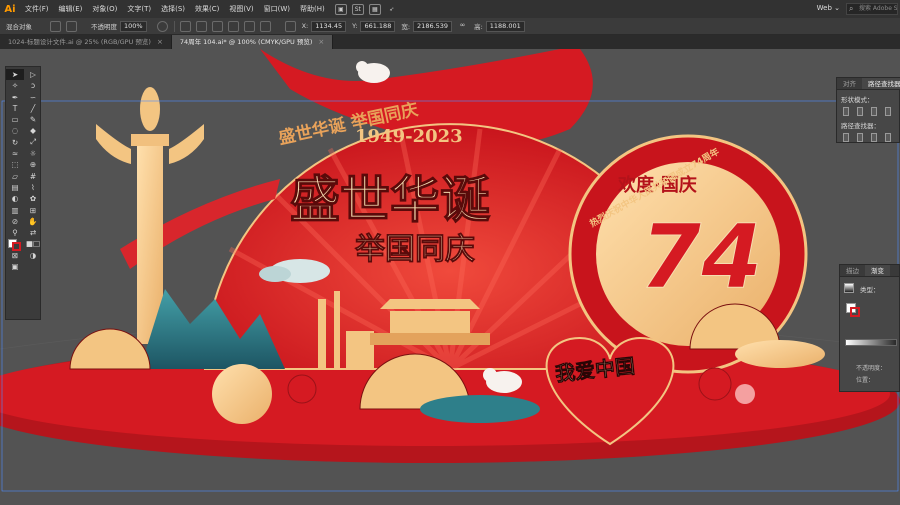 The width and height of the screenshot is (900, 505). What do you see at coordinates (33, 243) in the screenshot?
I see `color-mode-icon: ■□` at bounding box center [33, 243].